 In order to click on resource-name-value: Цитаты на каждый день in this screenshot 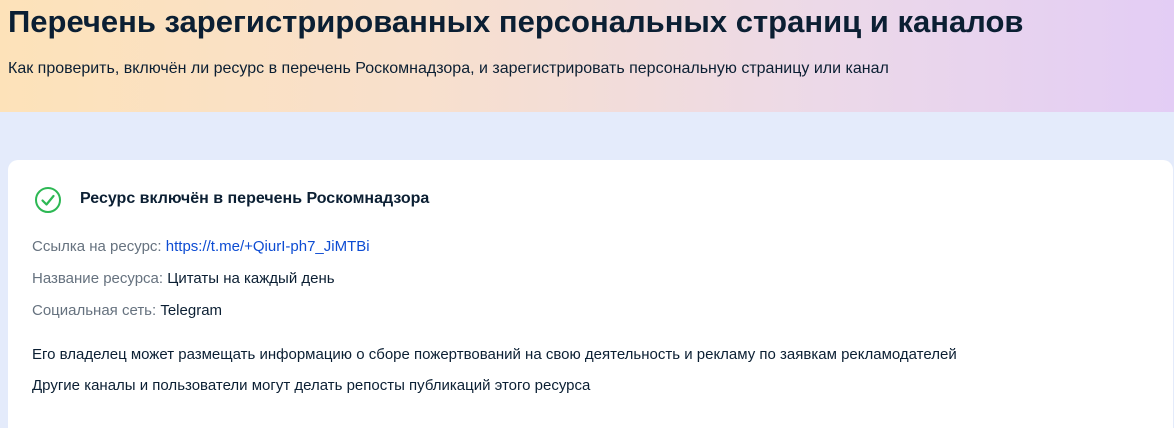, I will do `click(251, 278)`.